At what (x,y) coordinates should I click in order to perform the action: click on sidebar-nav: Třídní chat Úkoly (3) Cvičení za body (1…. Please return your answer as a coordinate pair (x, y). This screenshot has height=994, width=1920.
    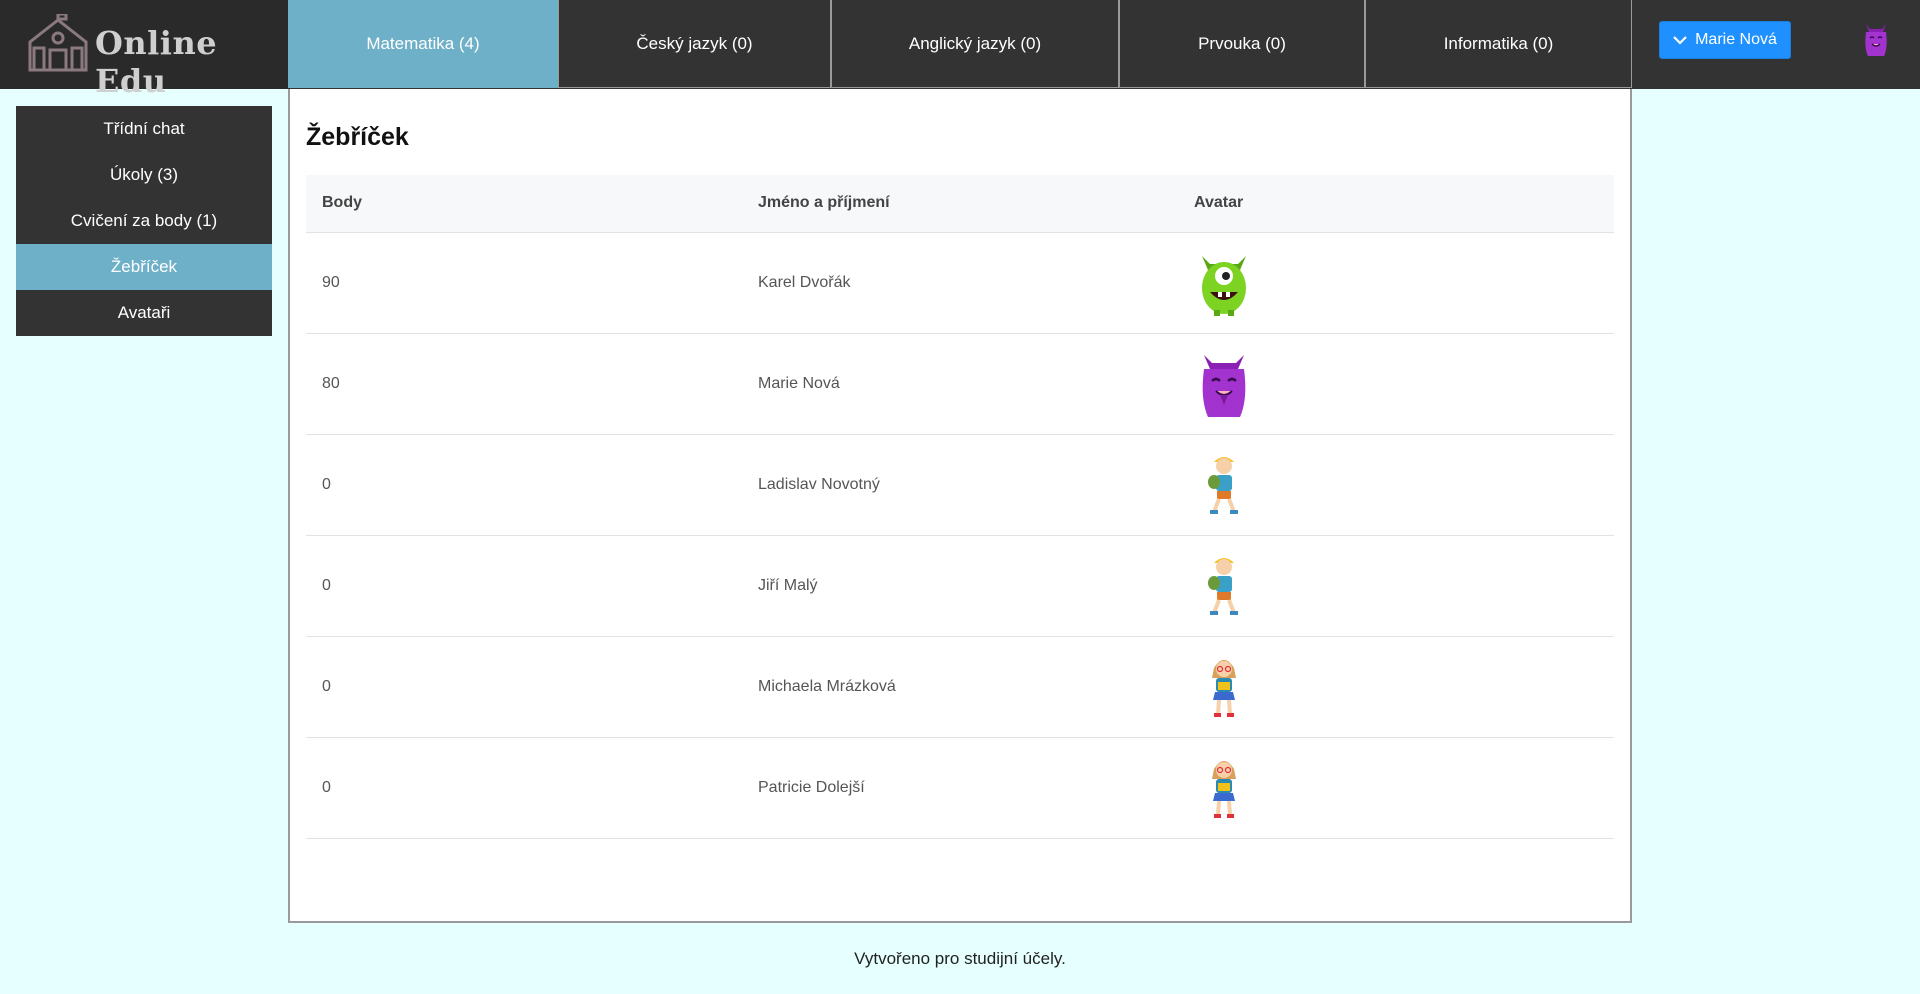
    Looking at the image, I should click on (144, 221).